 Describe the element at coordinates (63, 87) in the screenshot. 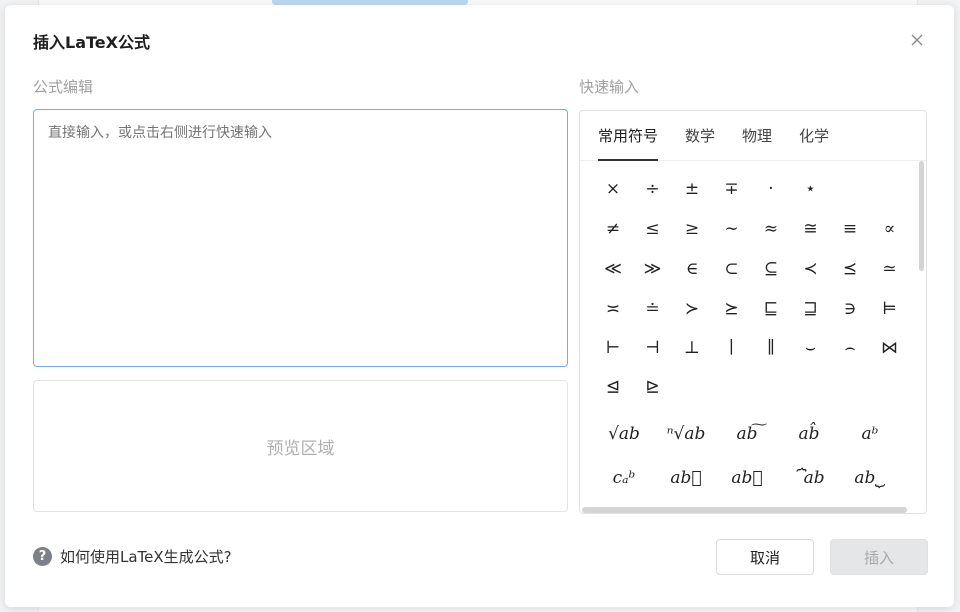

I see `editor-label: 公式编辑` at that location.